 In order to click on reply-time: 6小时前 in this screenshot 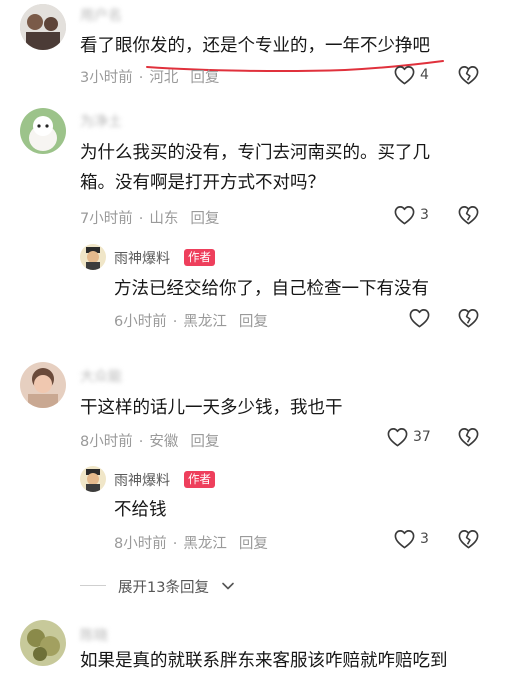, I will do `click(140, 322)`.